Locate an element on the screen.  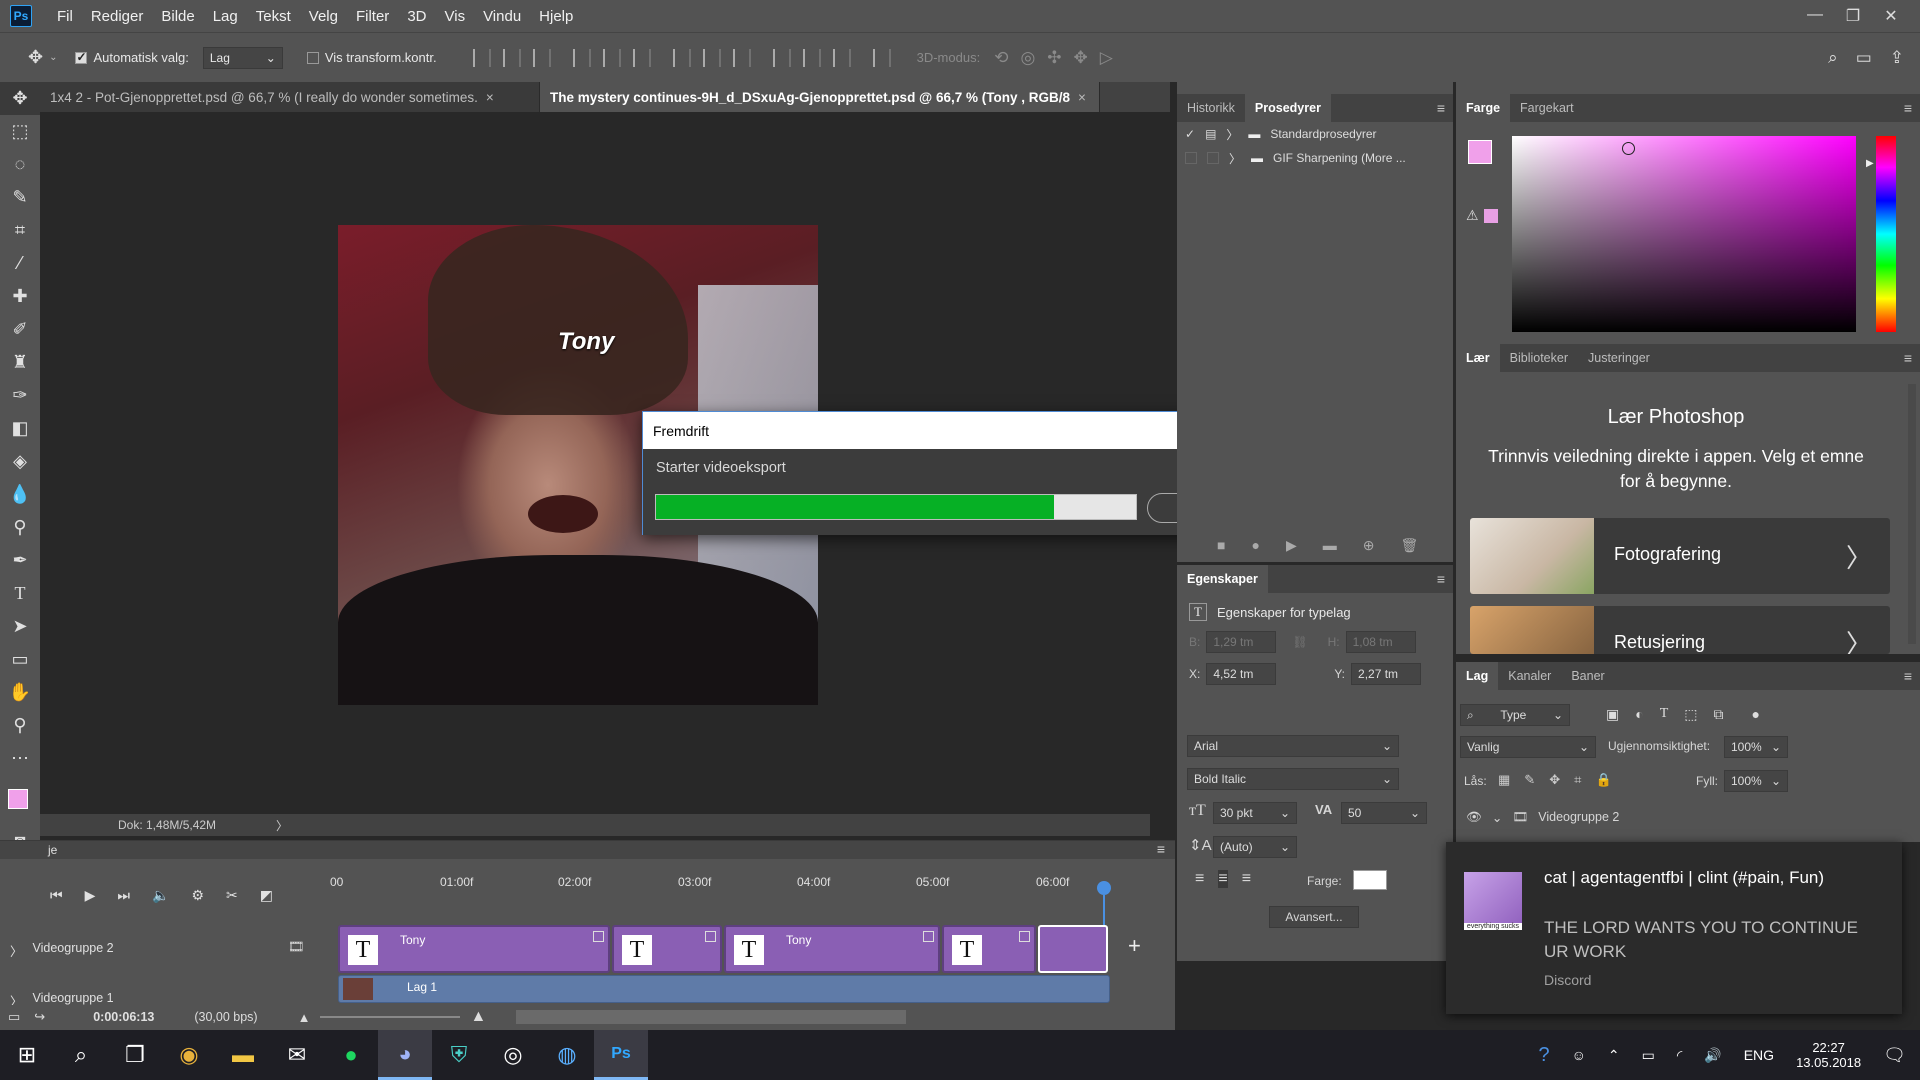
lock-pixels-icon: ✎ is located at coordinates (1529, 780).